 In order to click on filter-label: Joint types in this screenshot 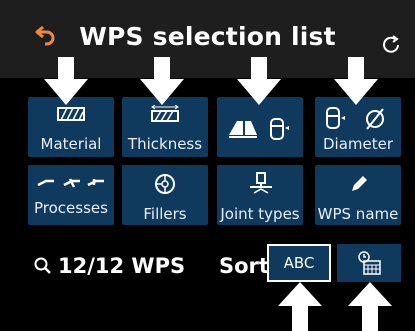, I will do `click(260, 214)`.